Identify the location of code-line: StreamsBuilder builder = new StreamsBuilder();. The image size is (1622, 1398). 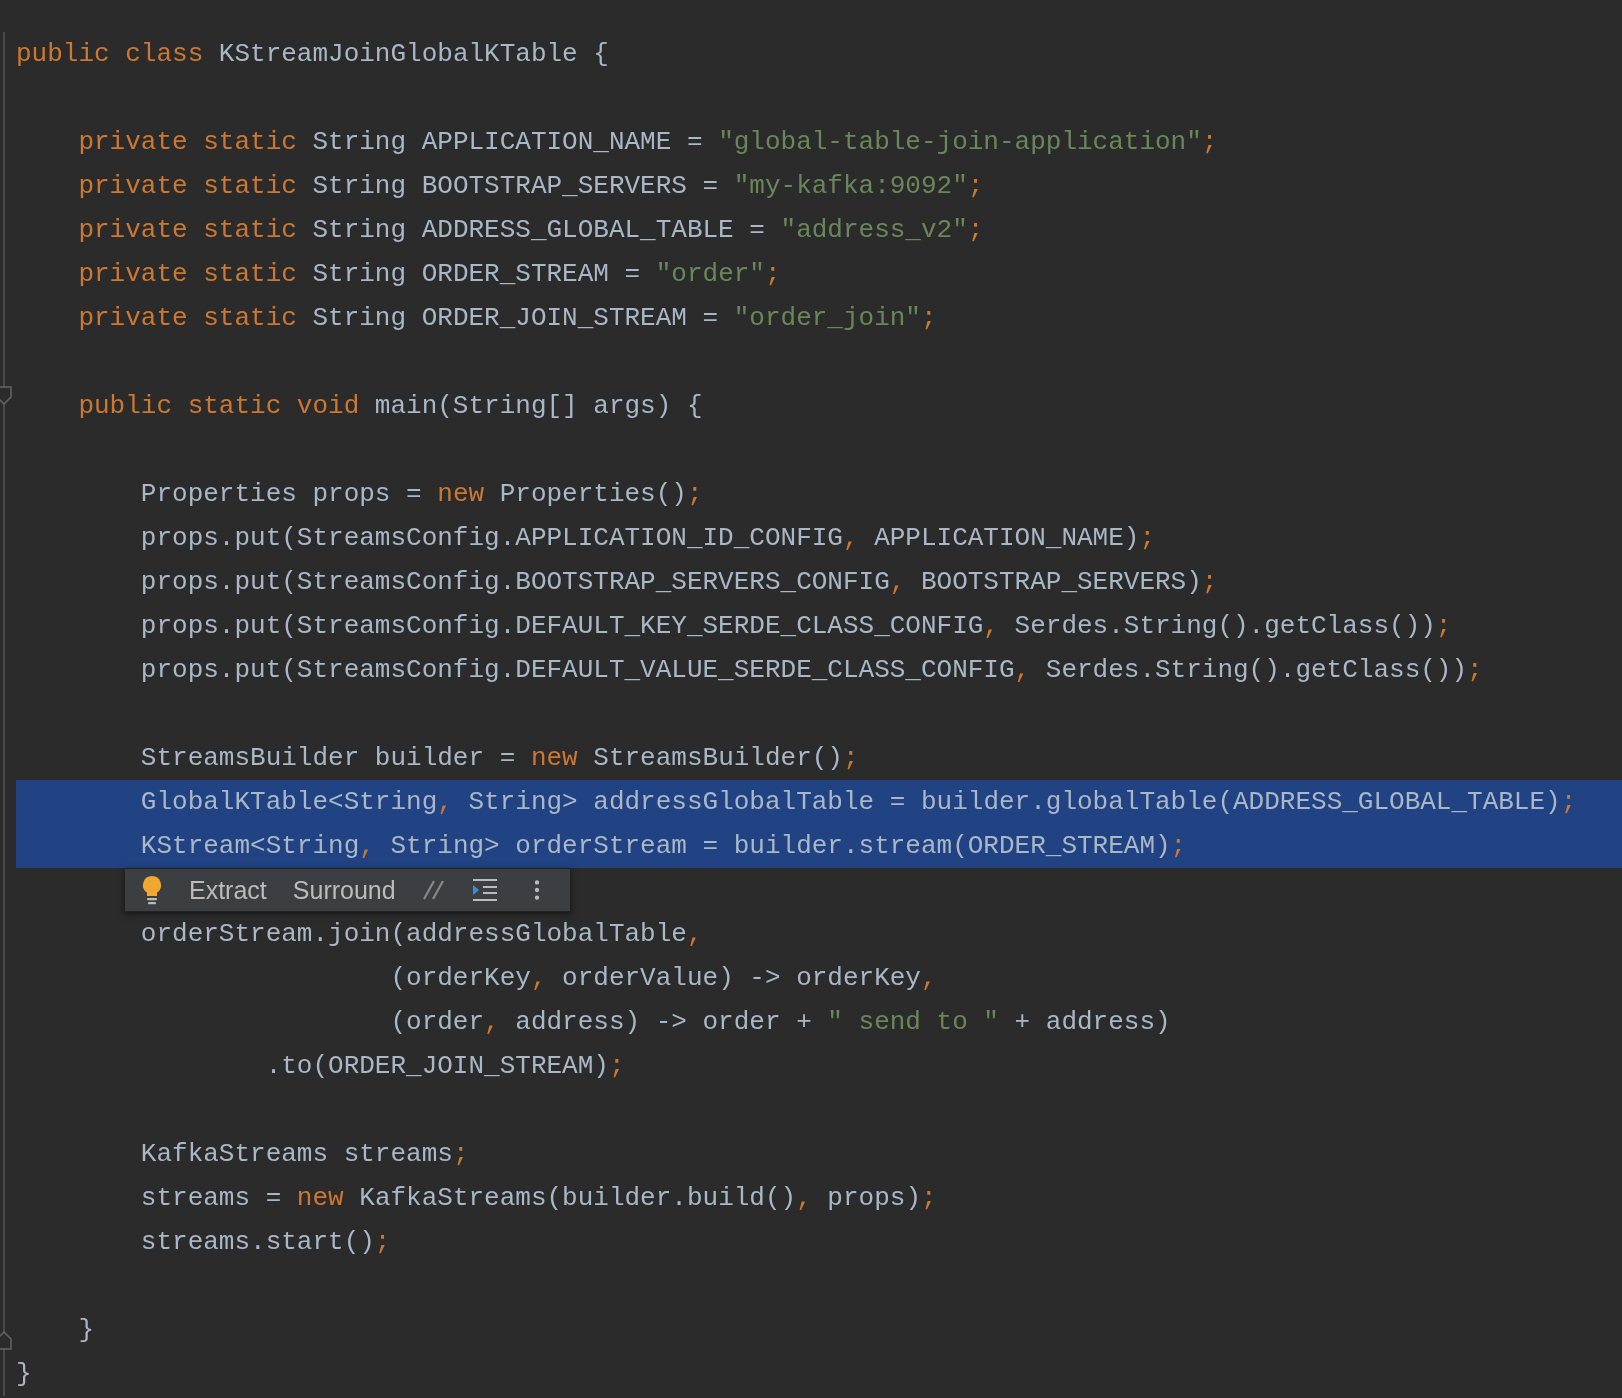
(499, 758).